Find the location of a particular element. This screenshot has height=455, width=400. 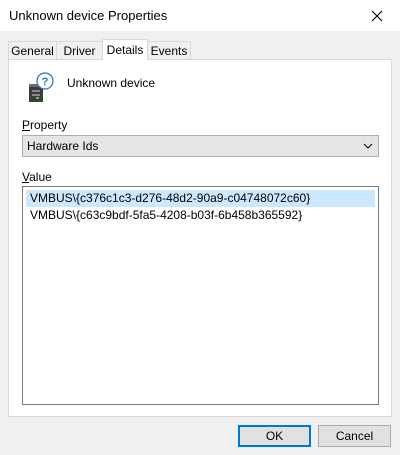

property-label-rest: roperty is located at coordinates (49, 125).